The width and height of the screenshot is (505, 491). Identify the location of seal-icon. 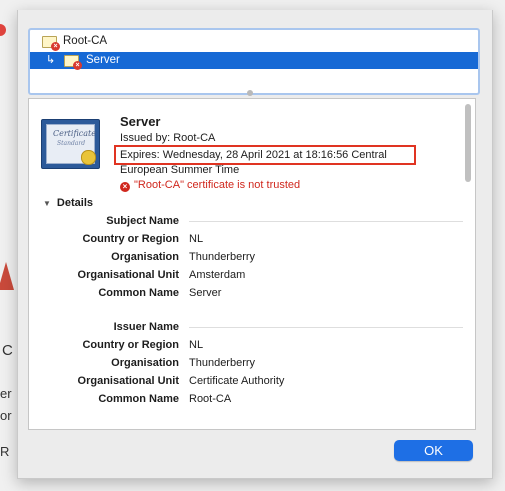
(88, 157).